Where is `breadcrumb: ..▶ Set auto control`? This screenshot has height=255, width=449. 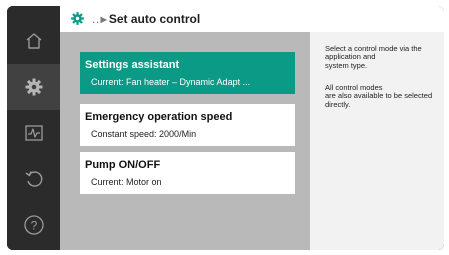 breadcrumb: ..▶ Set auto control is located at coordinates (146, 19).